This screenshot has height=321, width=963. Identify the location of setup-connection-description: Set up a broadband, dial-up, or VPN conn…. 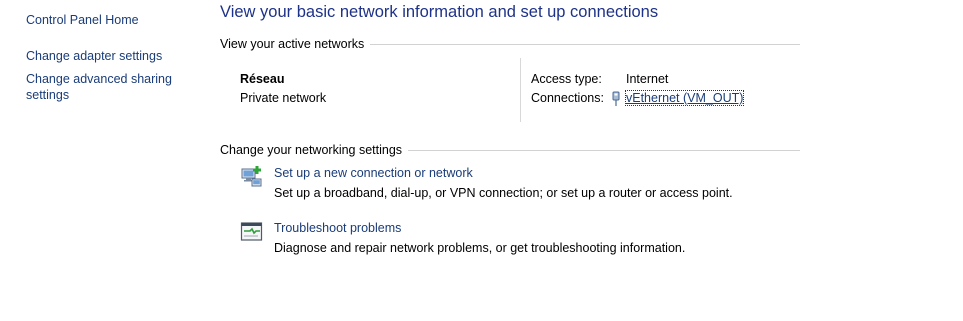
(503, 193).